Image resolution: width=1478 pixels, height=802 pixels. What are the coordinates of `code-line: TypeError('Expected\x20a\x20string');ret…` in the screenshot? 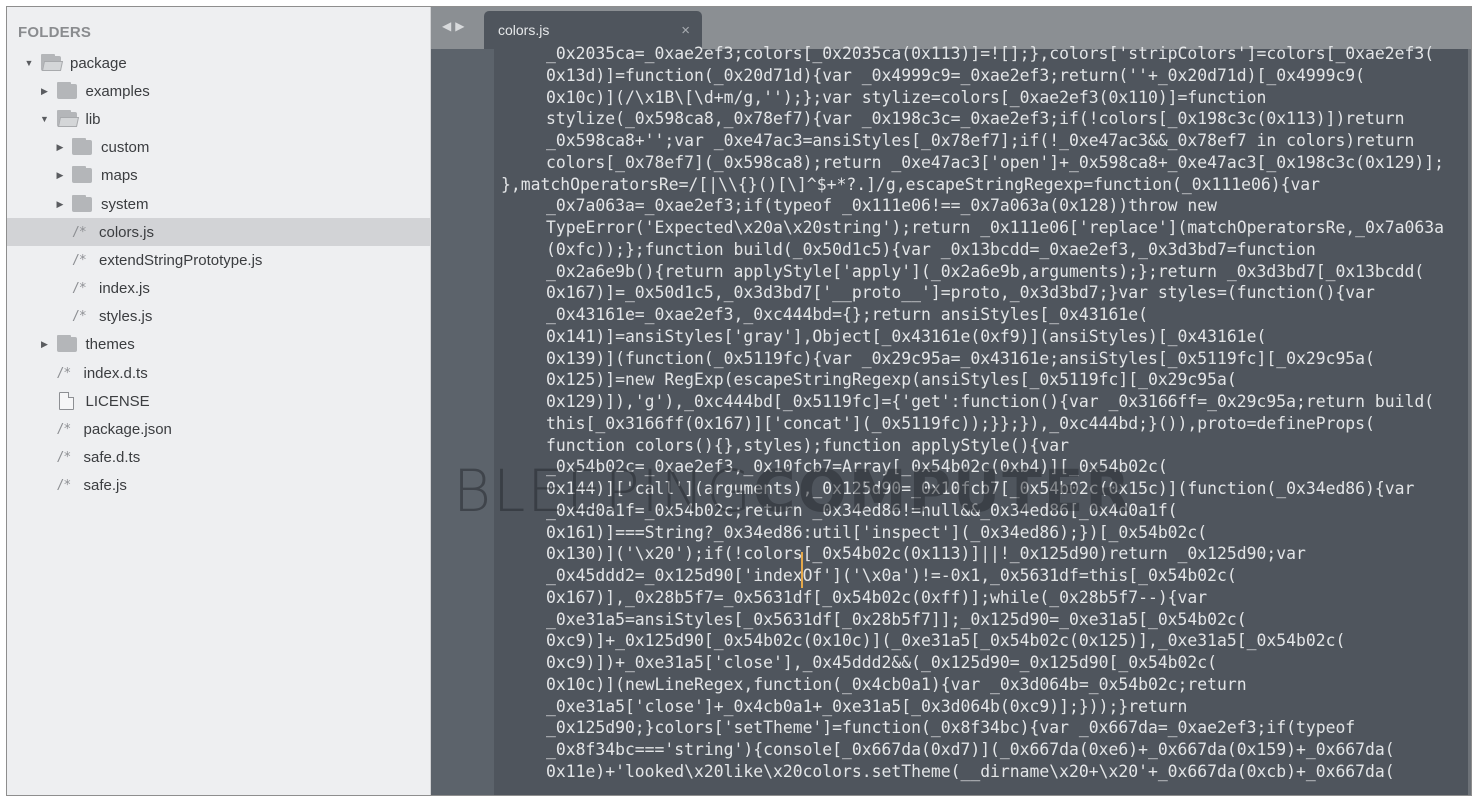 It's located at (995, 227).